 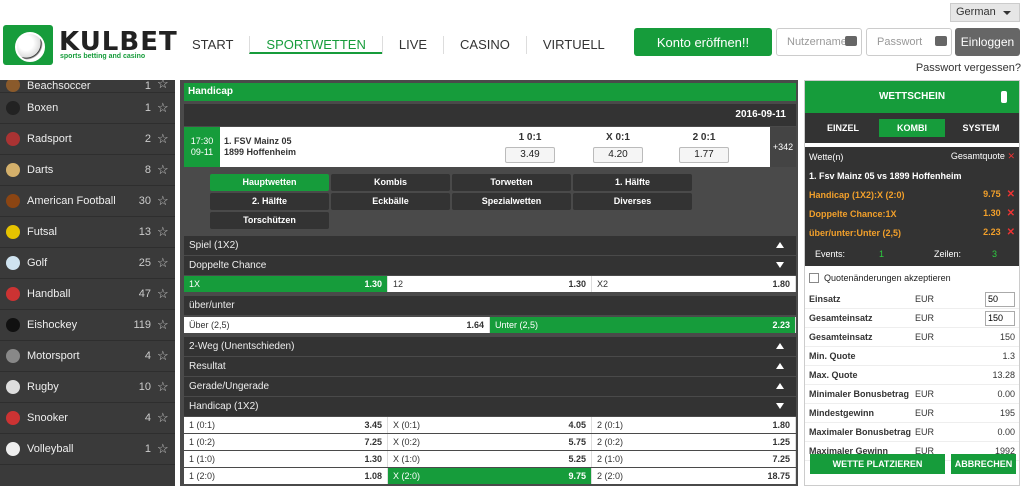 I want to click on sidebar-item-darts: Darts 8 ☆, so click(x=87, y=170).